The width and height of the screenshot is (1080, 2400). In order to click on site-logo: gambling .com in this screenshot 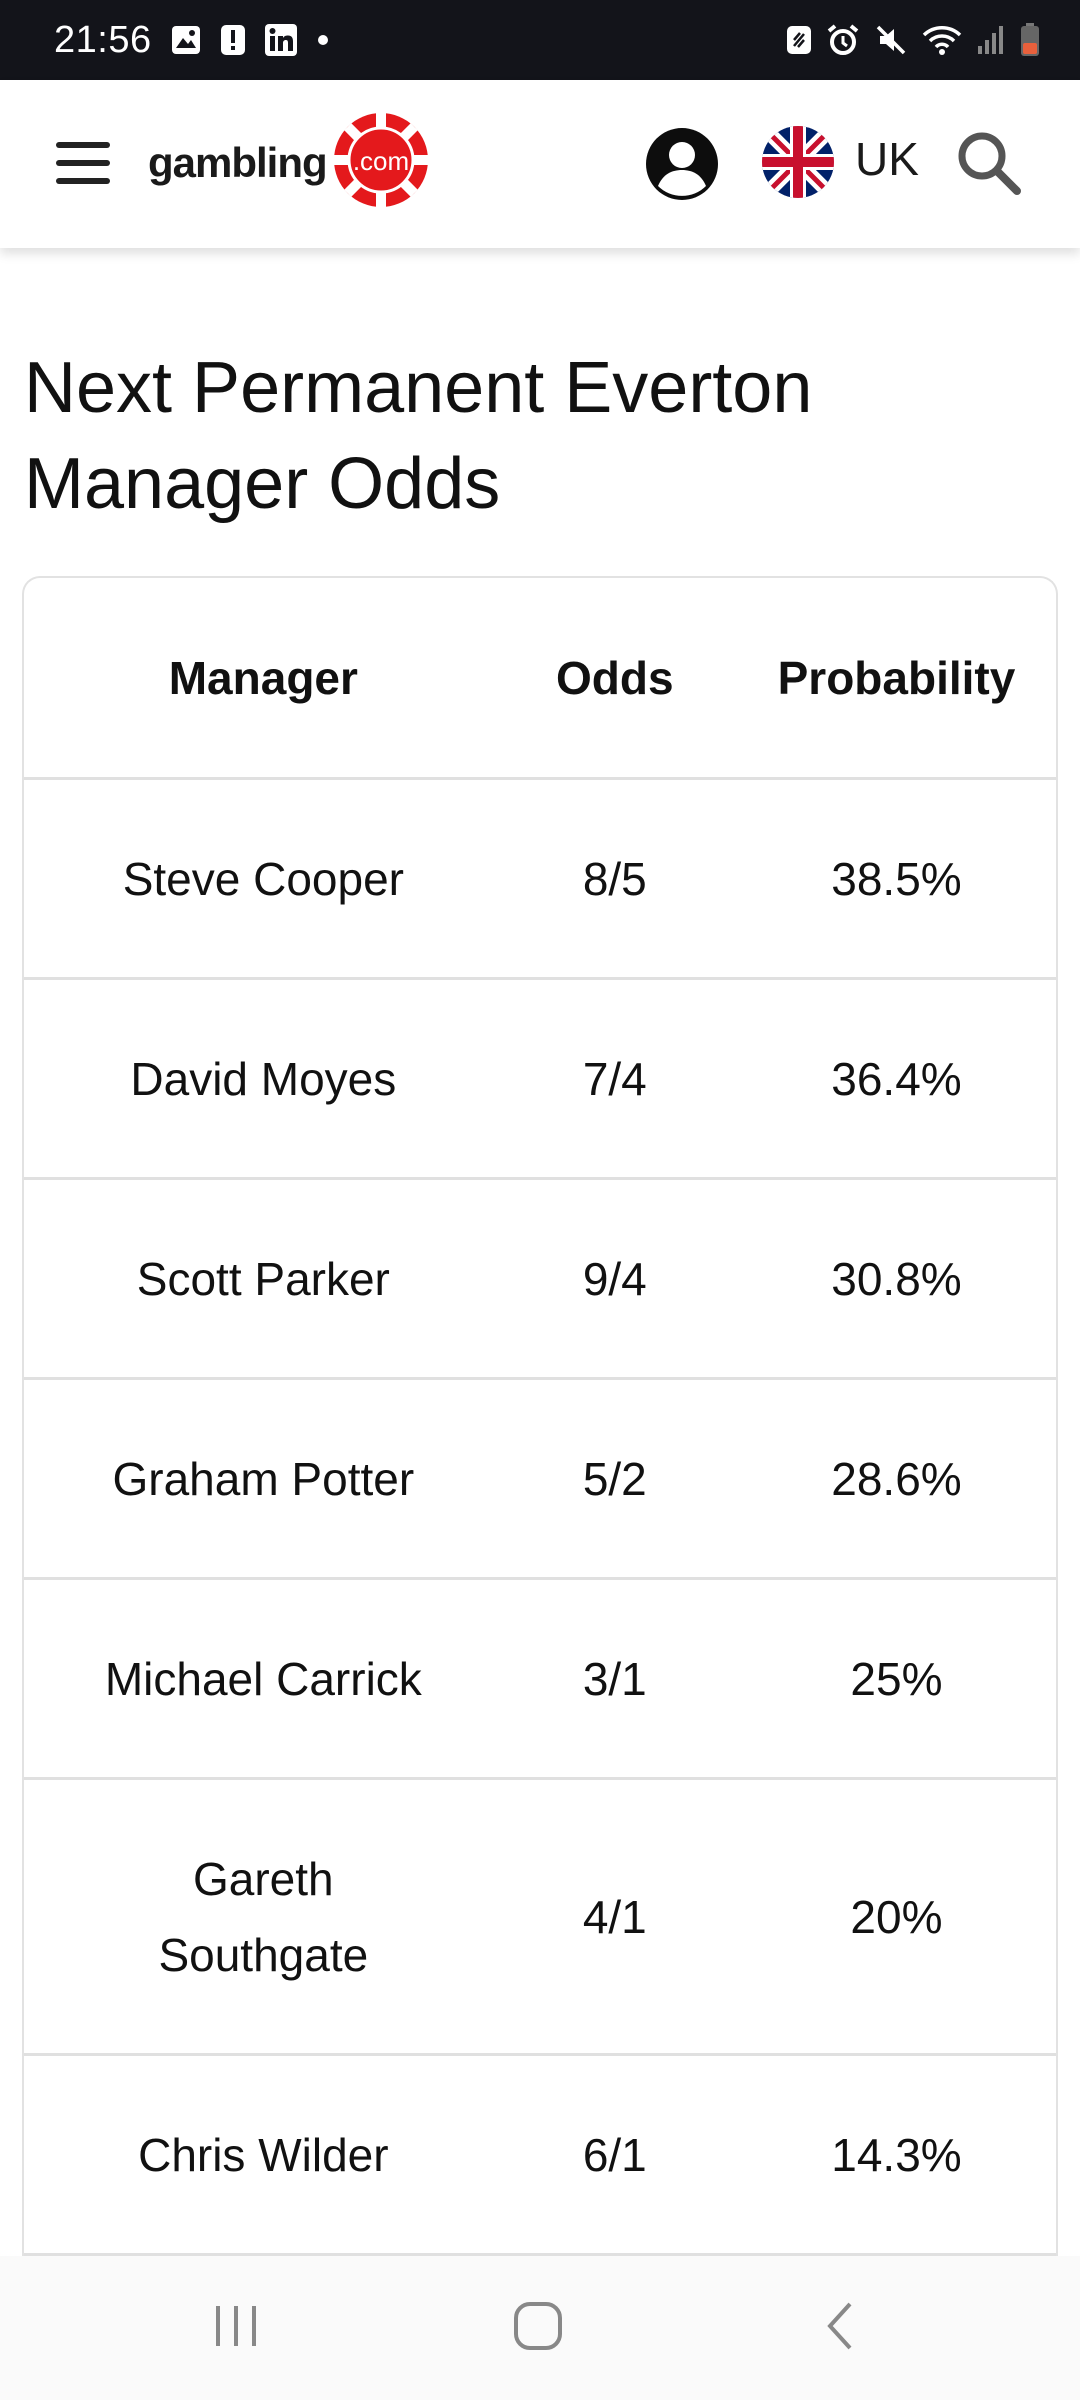, I will do `click(289, 162)`.